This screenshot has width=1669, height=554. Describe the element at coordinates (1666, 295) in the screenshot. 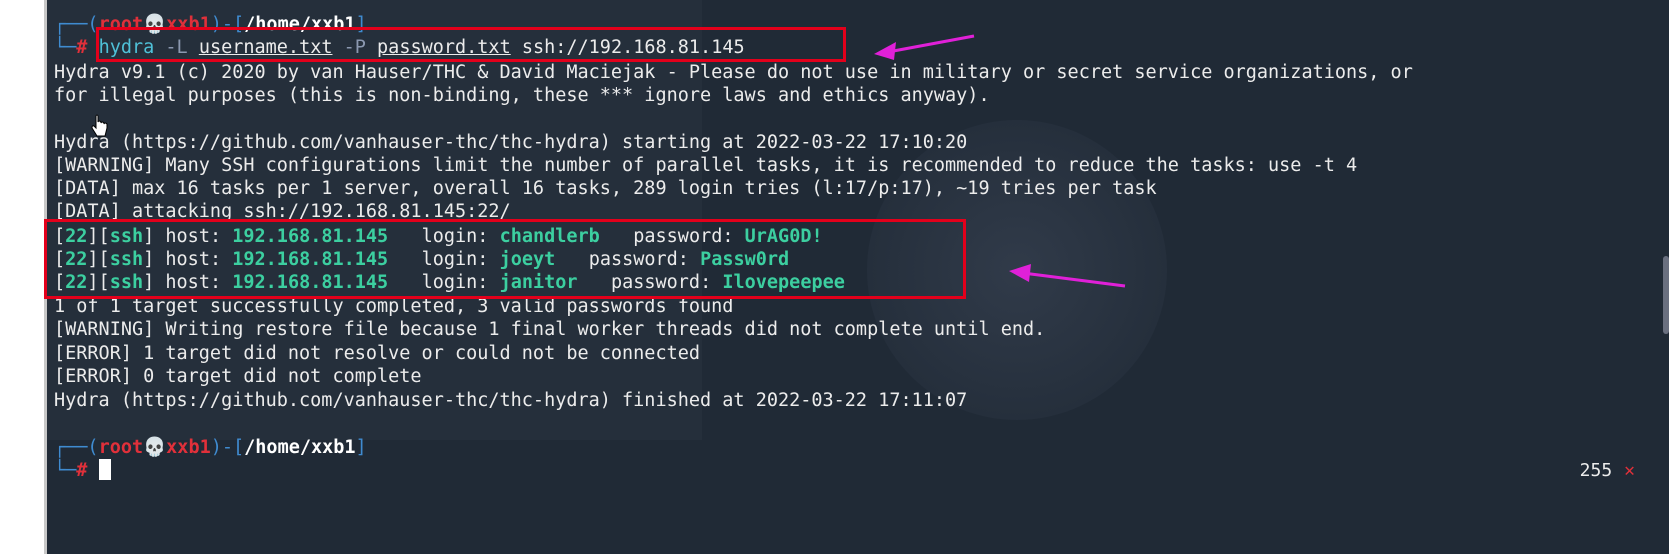

I see `scrollbar-thumb` at that location.